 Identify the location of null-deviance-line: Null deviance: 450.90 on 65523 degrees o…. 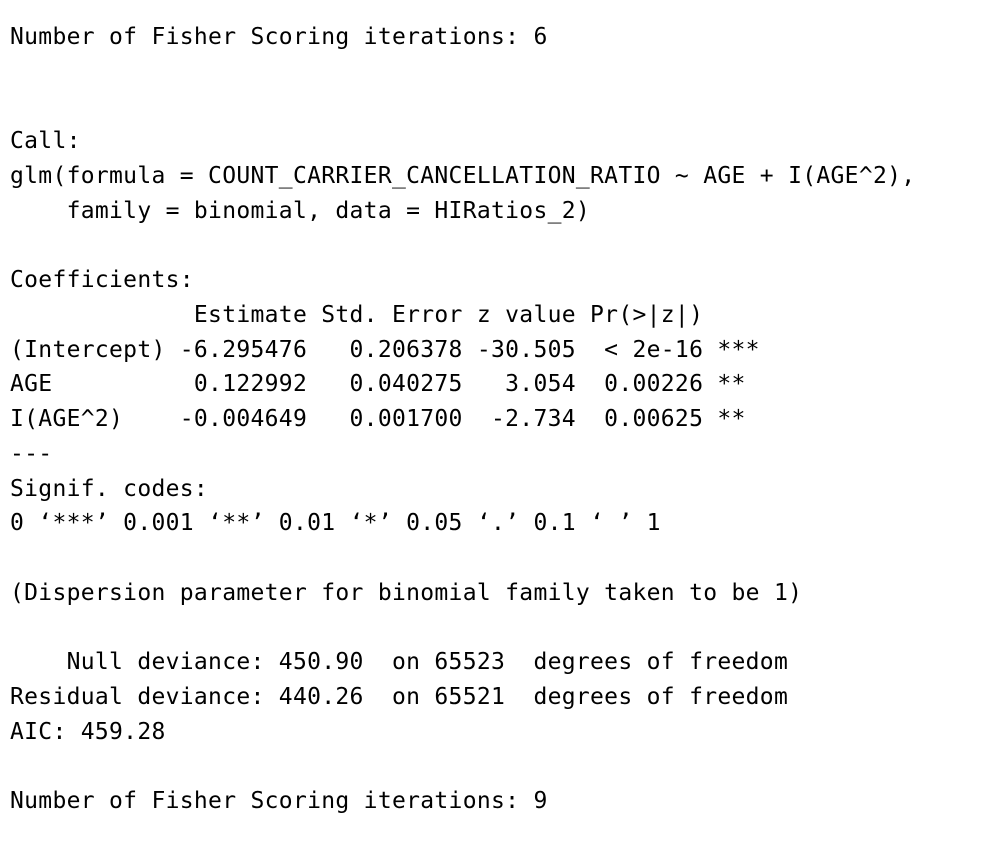
(399, 662).